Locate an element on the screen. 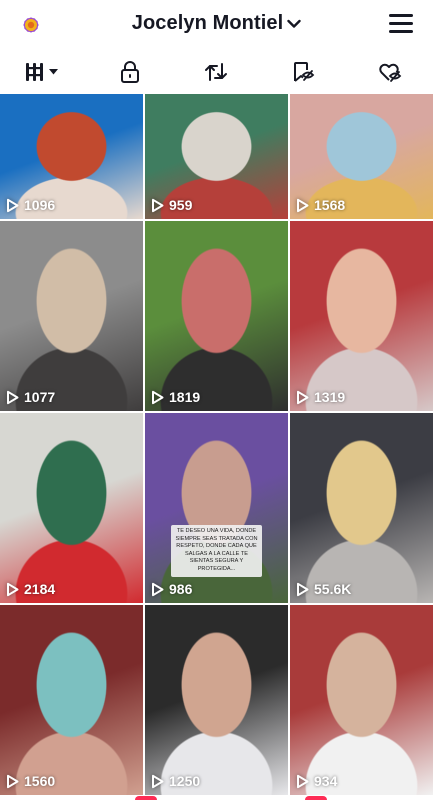 The width and height of the screenshot is (433, 800). video-thumbnail: 55.6K is located at coordinates (361, 508).